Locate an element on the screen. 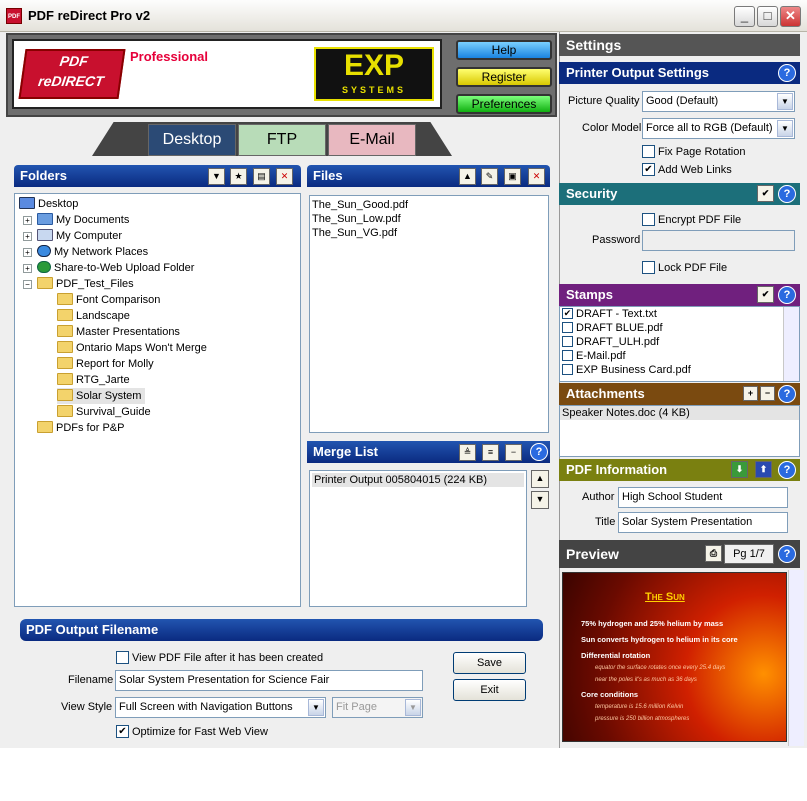 The width and height of the screenshot is (807, 801). tree-item-master-presentations: Master Presentations is located at coordinates (118, 332).